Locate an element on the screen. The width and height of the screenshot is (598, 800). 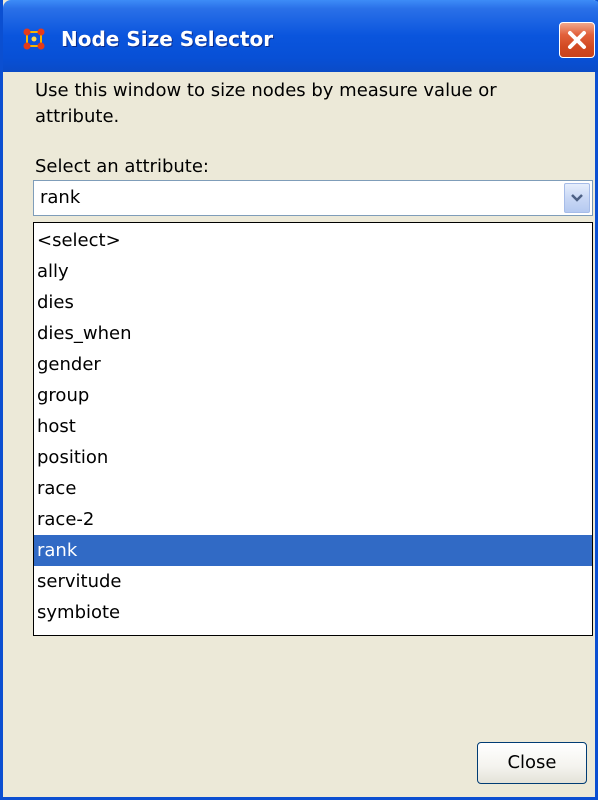
option-dies: dies is located at coordinates (313, 302).